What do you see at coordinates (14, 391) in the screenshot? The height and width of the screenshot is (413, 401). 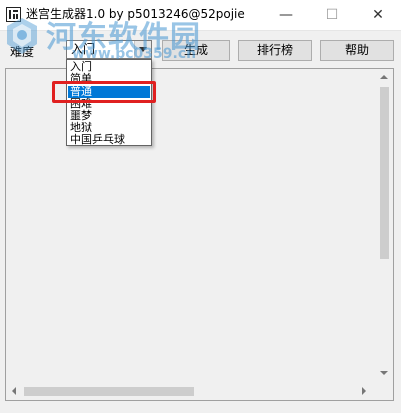 I see `scroll-left-icon` at bounding box center [14, 391].